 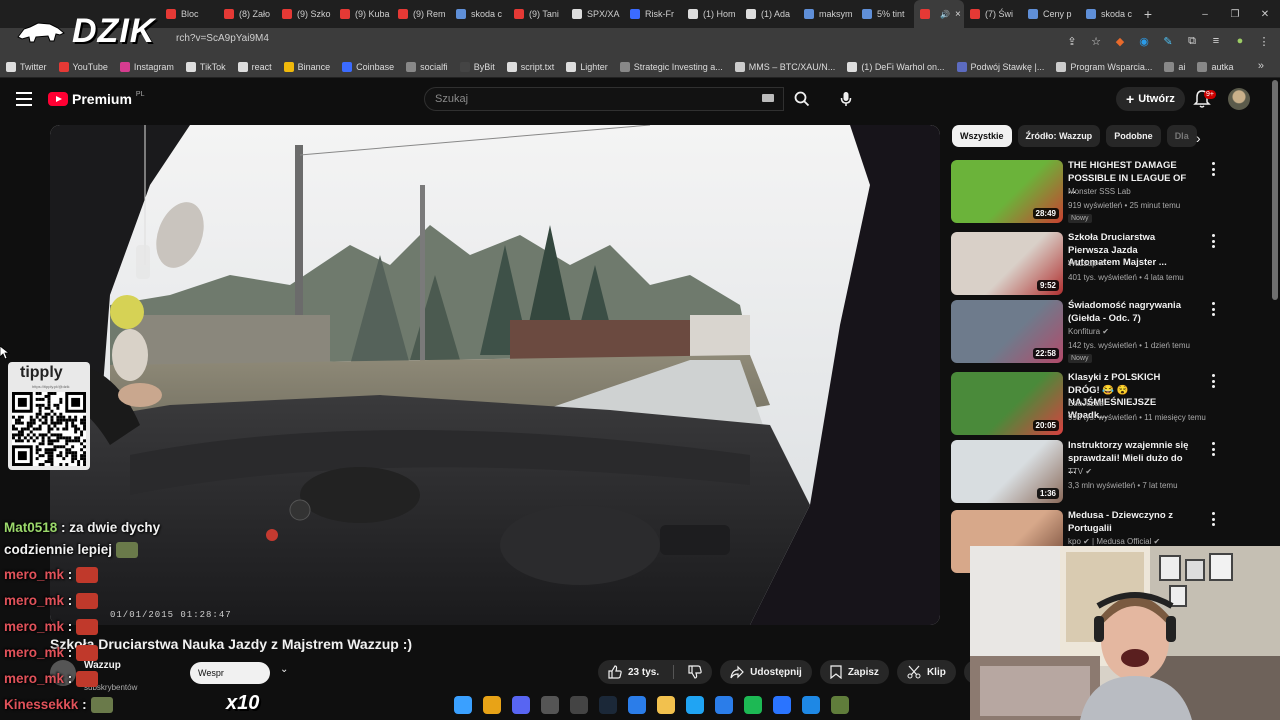 I want to click on bookmark-item: ByBit, so click(x=477, y=66).